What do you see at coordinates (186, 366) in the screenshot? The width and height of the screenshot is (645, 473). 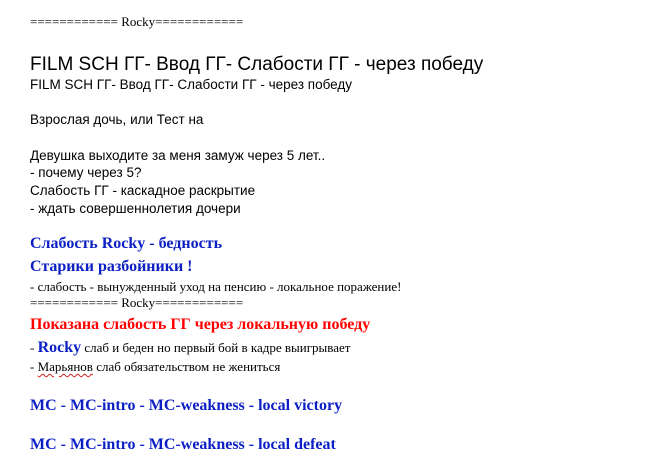 I see `maryanov-rest: слаб обязательством не жениться` at bounding box center [186, 366].